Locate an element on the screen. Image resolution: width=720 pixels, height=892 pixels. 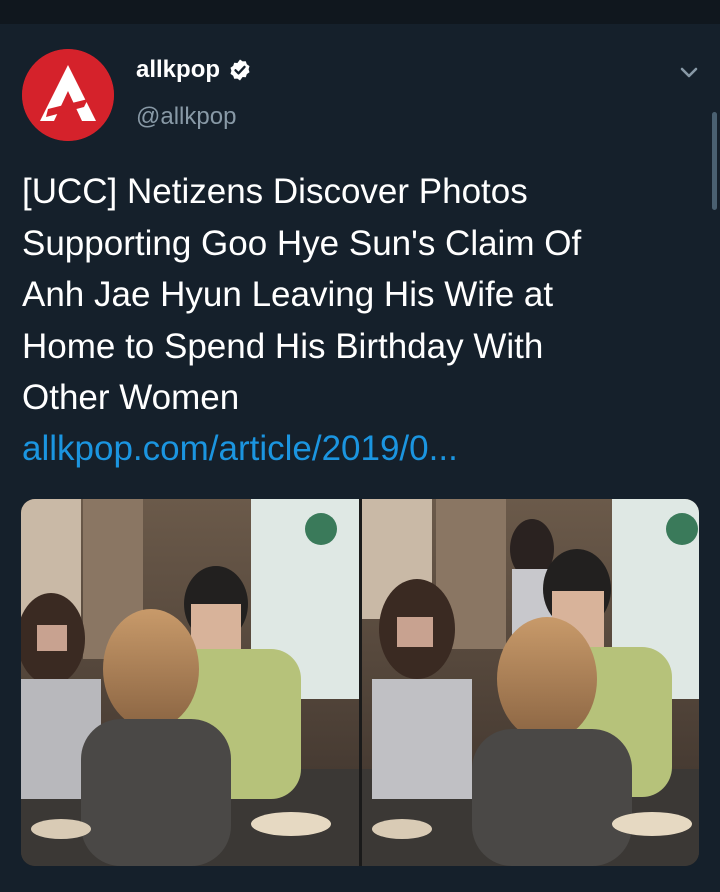
verified-badge-icon is located at coordinates (240, 70).